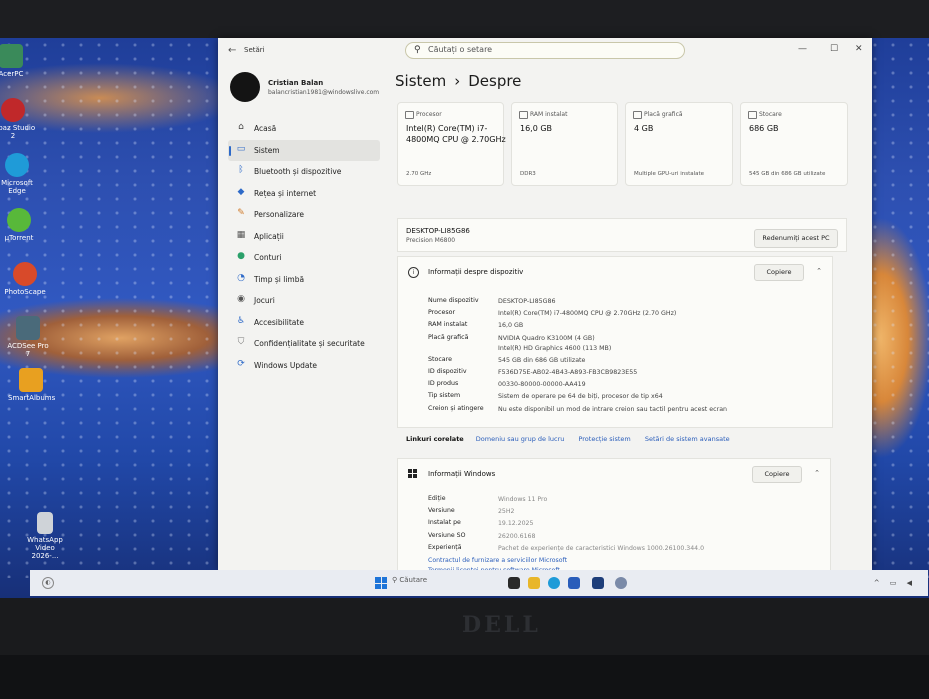 The image size is (929, 699). What do you see at coordinates (604, 439) in the screenshot?
I see `link-system-protection: Protecție sistem` at bounding box center [604, 439].